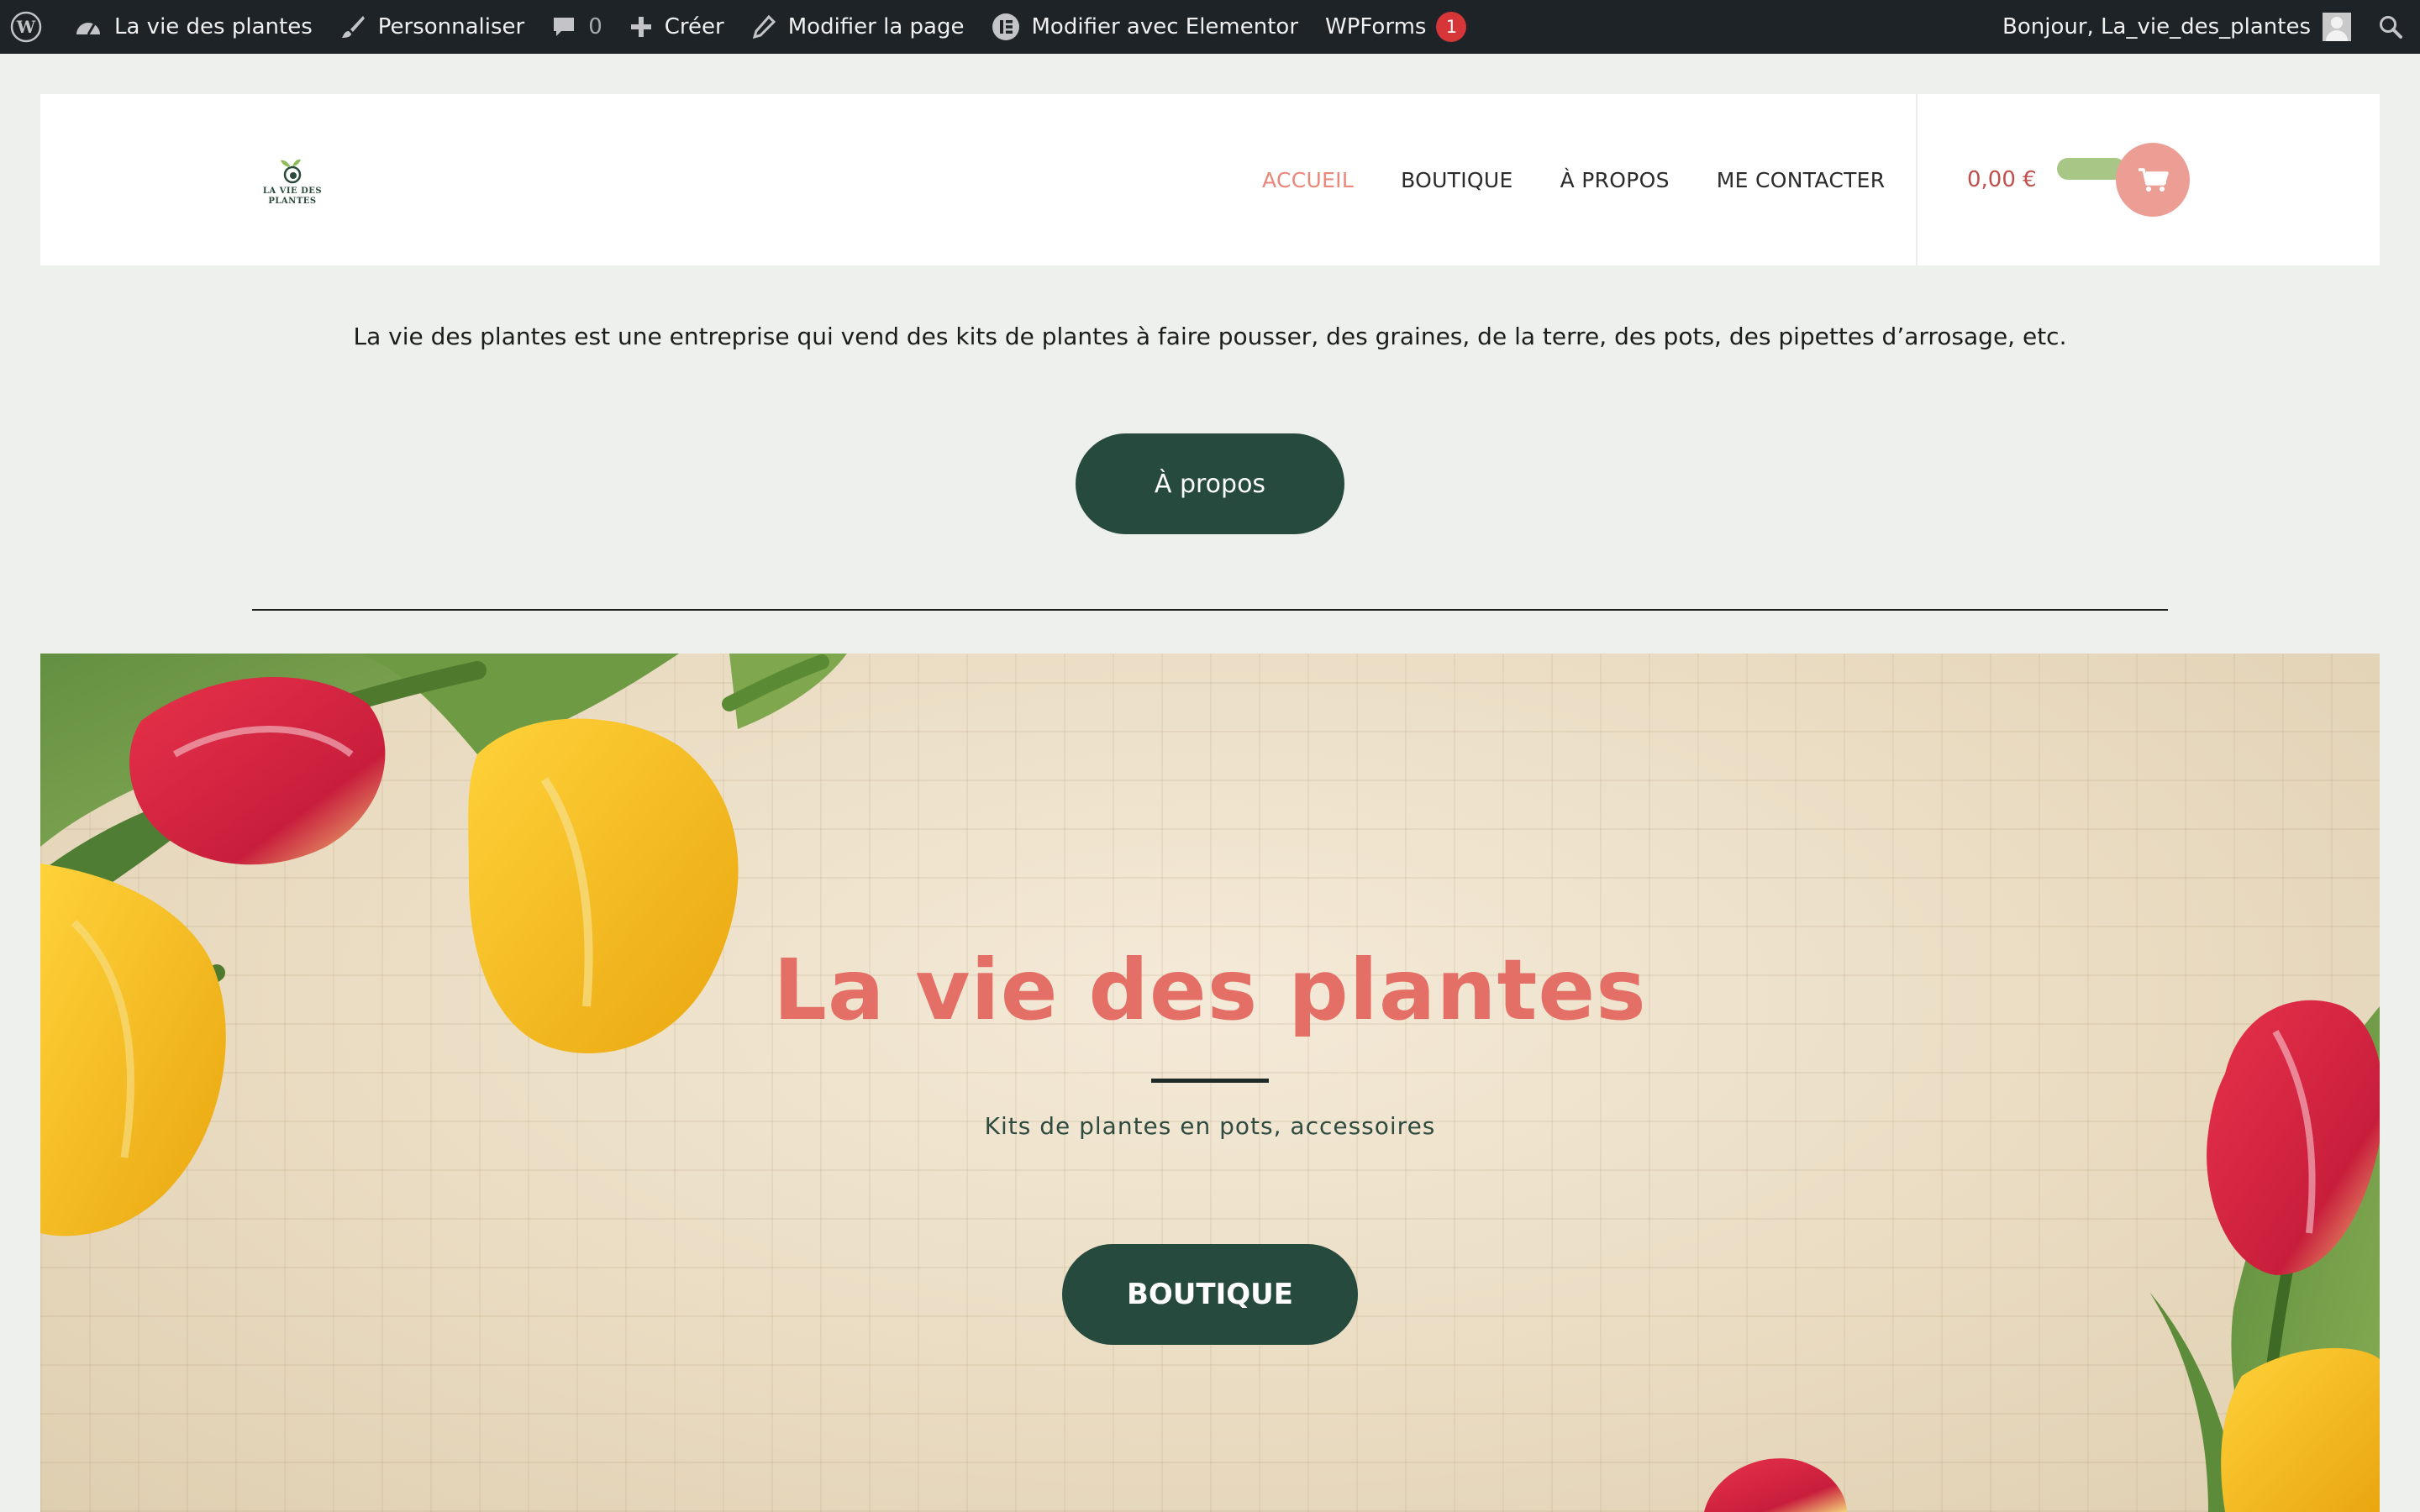  I want to click on search-icon, so click(2390, 26).